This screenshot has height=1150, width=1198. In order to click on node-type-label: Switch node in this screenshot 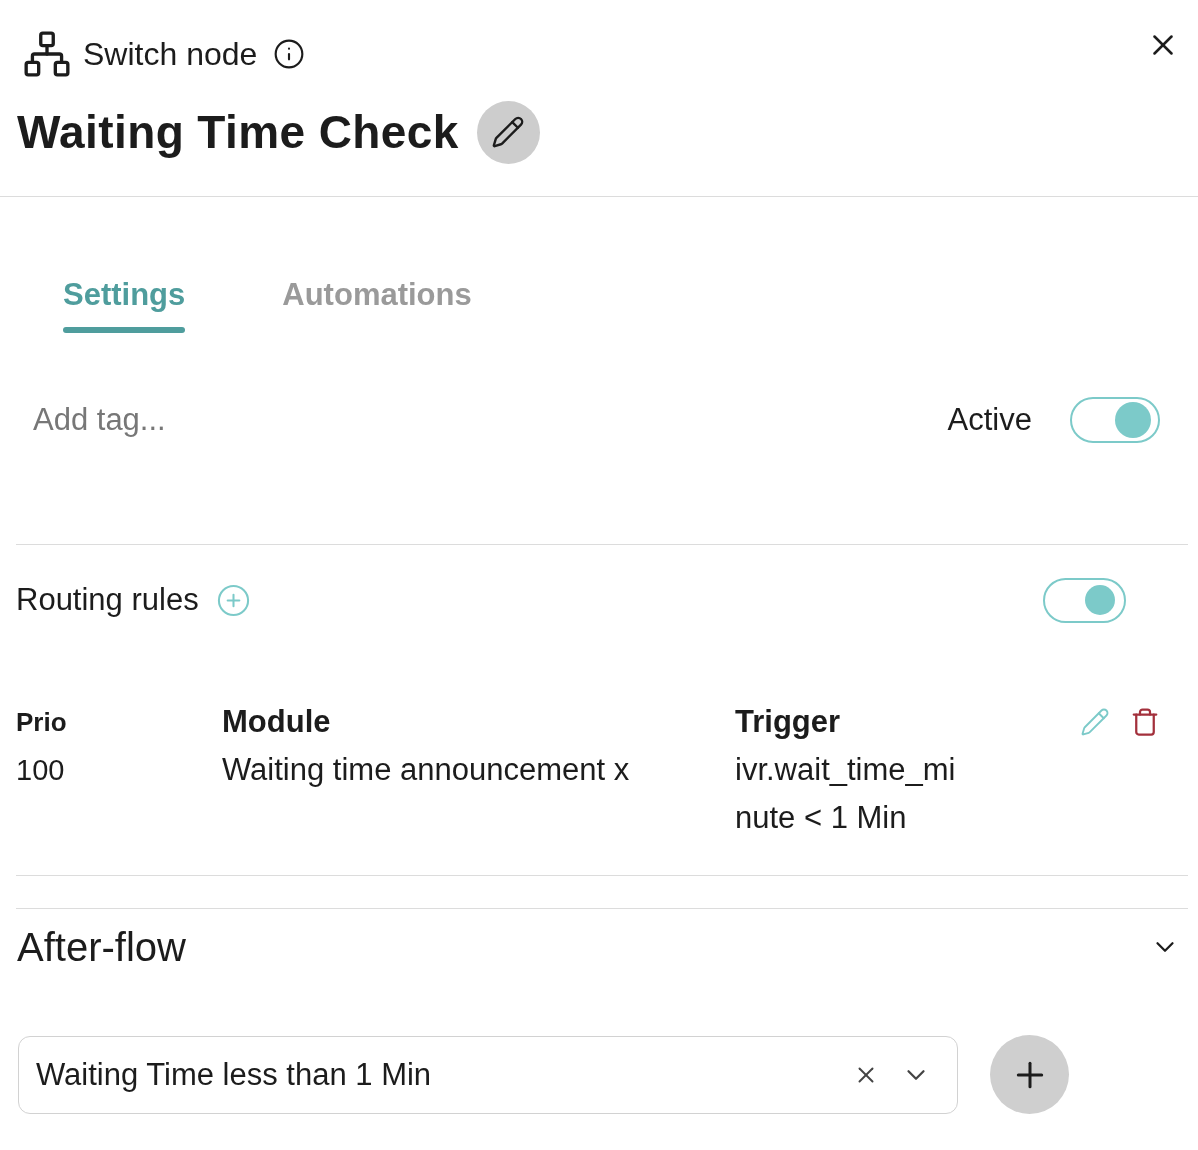, I will do `click(170, 54)`.